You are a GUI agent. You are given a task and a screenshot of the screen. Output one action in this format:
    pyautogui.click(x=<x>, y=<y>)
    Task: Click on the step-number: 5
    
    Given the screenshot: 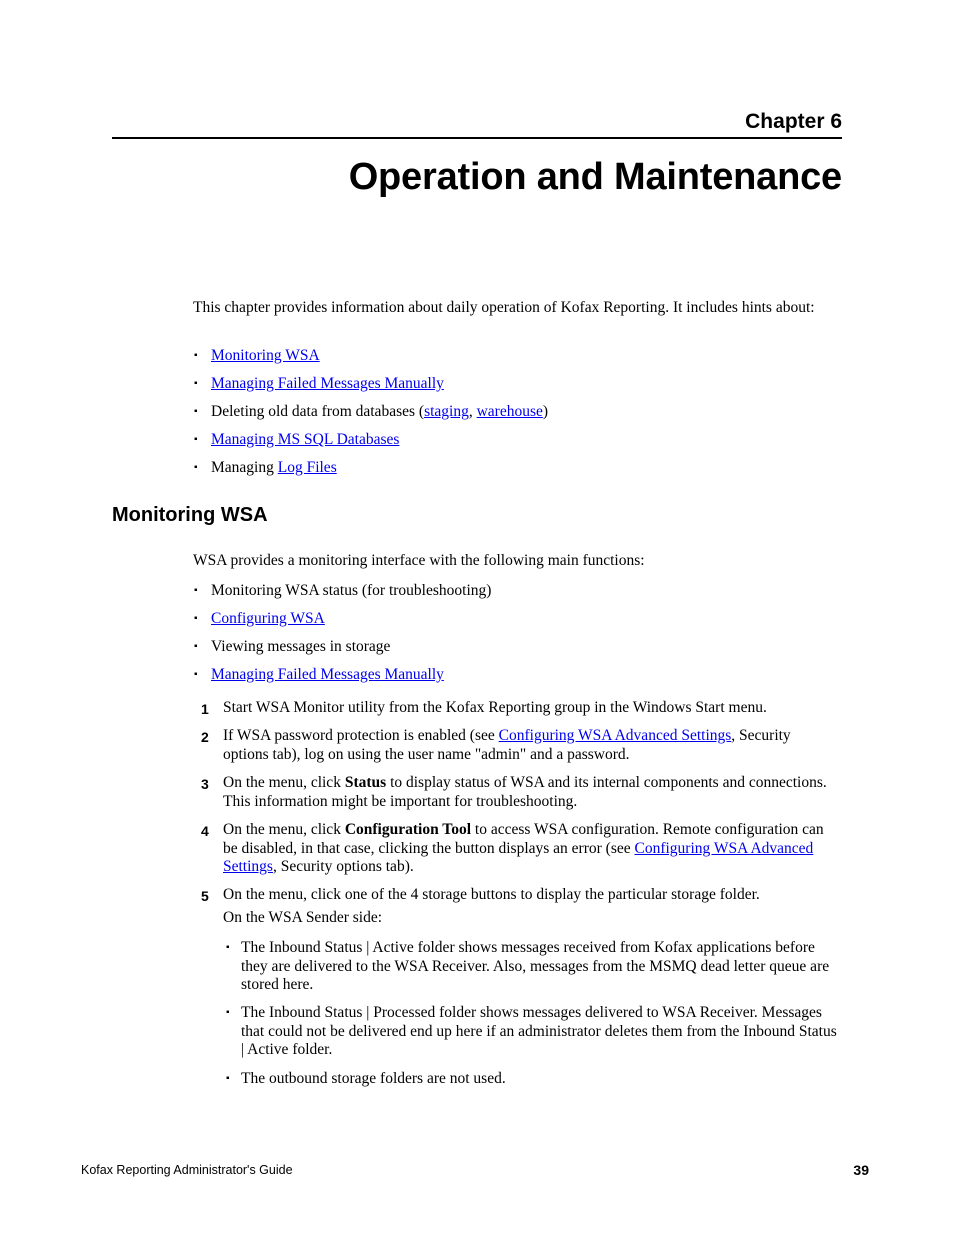 What is the action you would take?
    pyautogui.click(x=205, y=896)
    